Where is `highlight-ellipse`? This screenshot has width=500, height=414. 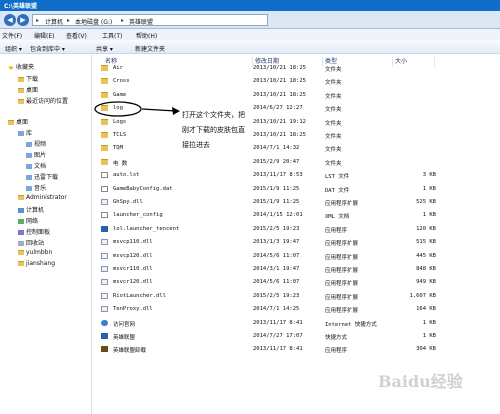 highlight-ellipse is located at coordinates (118, 109).